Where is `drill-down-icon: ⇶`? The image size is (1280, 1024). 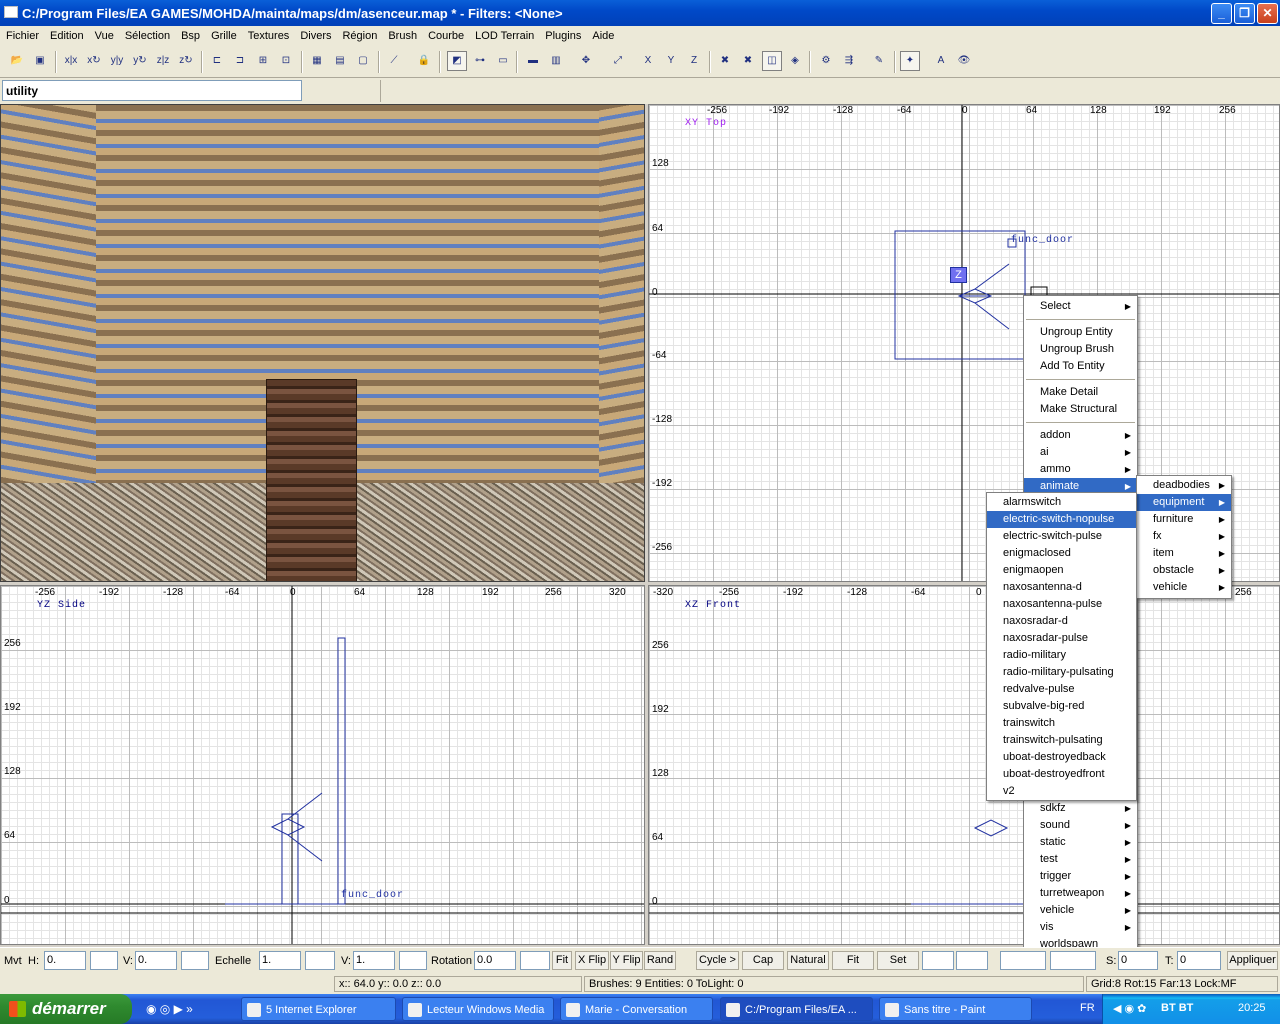
drill-down-icon: ⇶ is located at coordinates (849, 61).